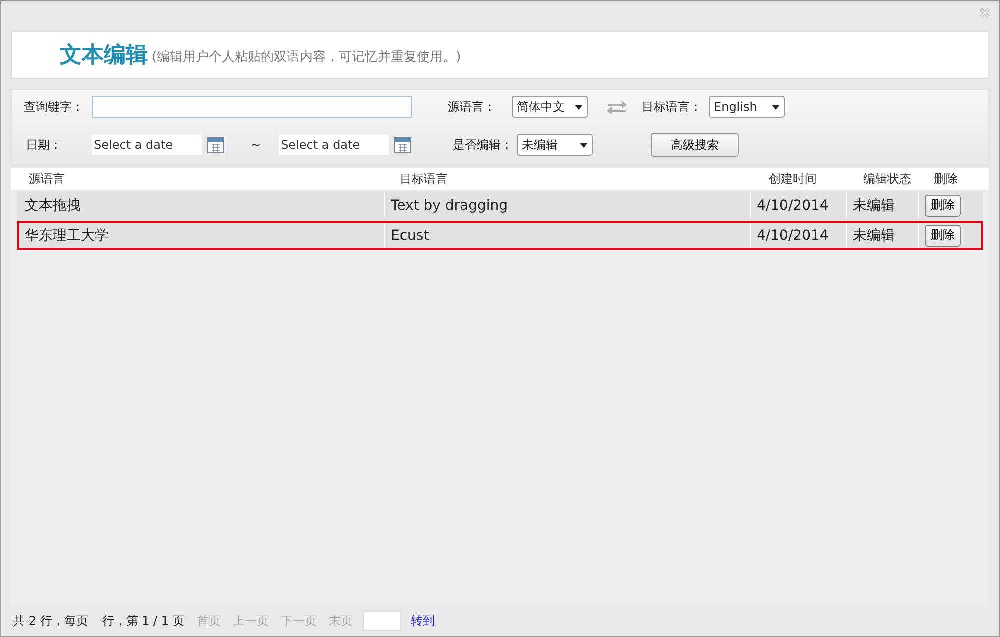 The height and width of the screenshot is (637, 1000). What do you see at coordinates (550, 107) in the screenshot?
I see `source-language-select: 简体中文` at bounding box center [550, 107].